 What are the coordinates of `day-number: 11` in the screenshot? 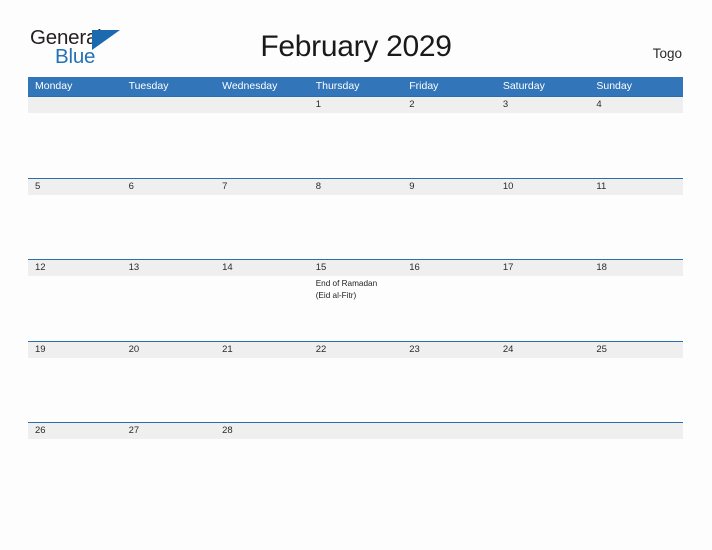 It's located at (636, 187).